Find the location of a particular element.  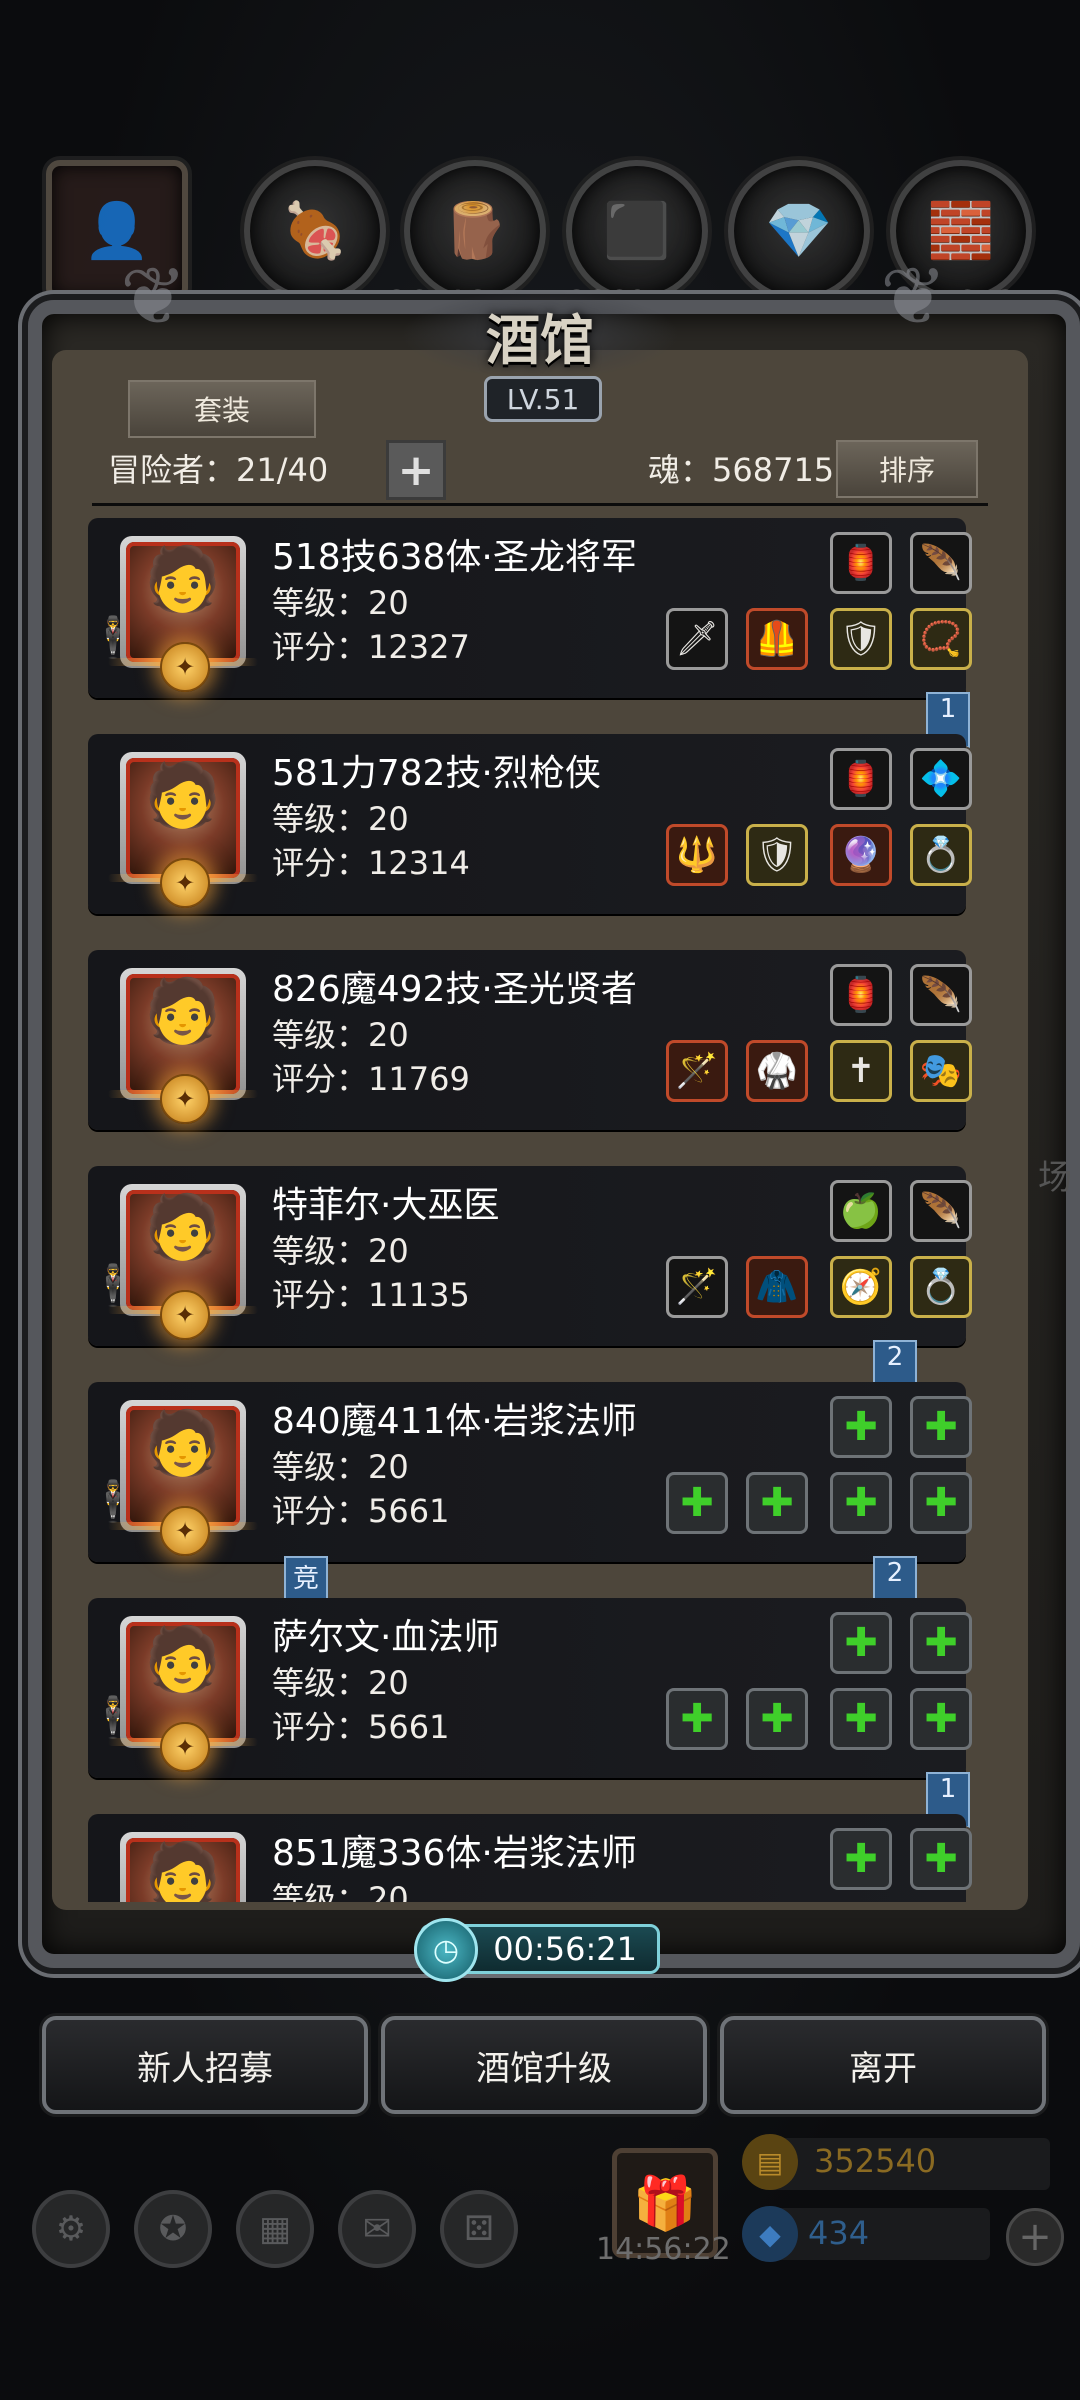

orb-icon: 🔮 is located at coordinates (861, 855).